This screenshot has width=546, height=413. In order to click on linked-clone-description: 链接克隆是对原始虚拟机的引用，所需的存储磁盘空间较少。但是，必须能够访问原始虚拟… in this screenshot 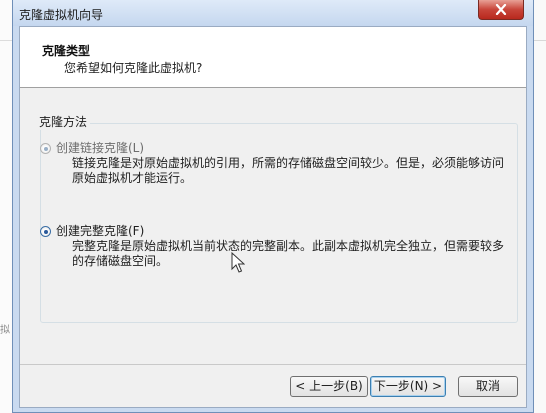, I will do `click(288, 170)`.